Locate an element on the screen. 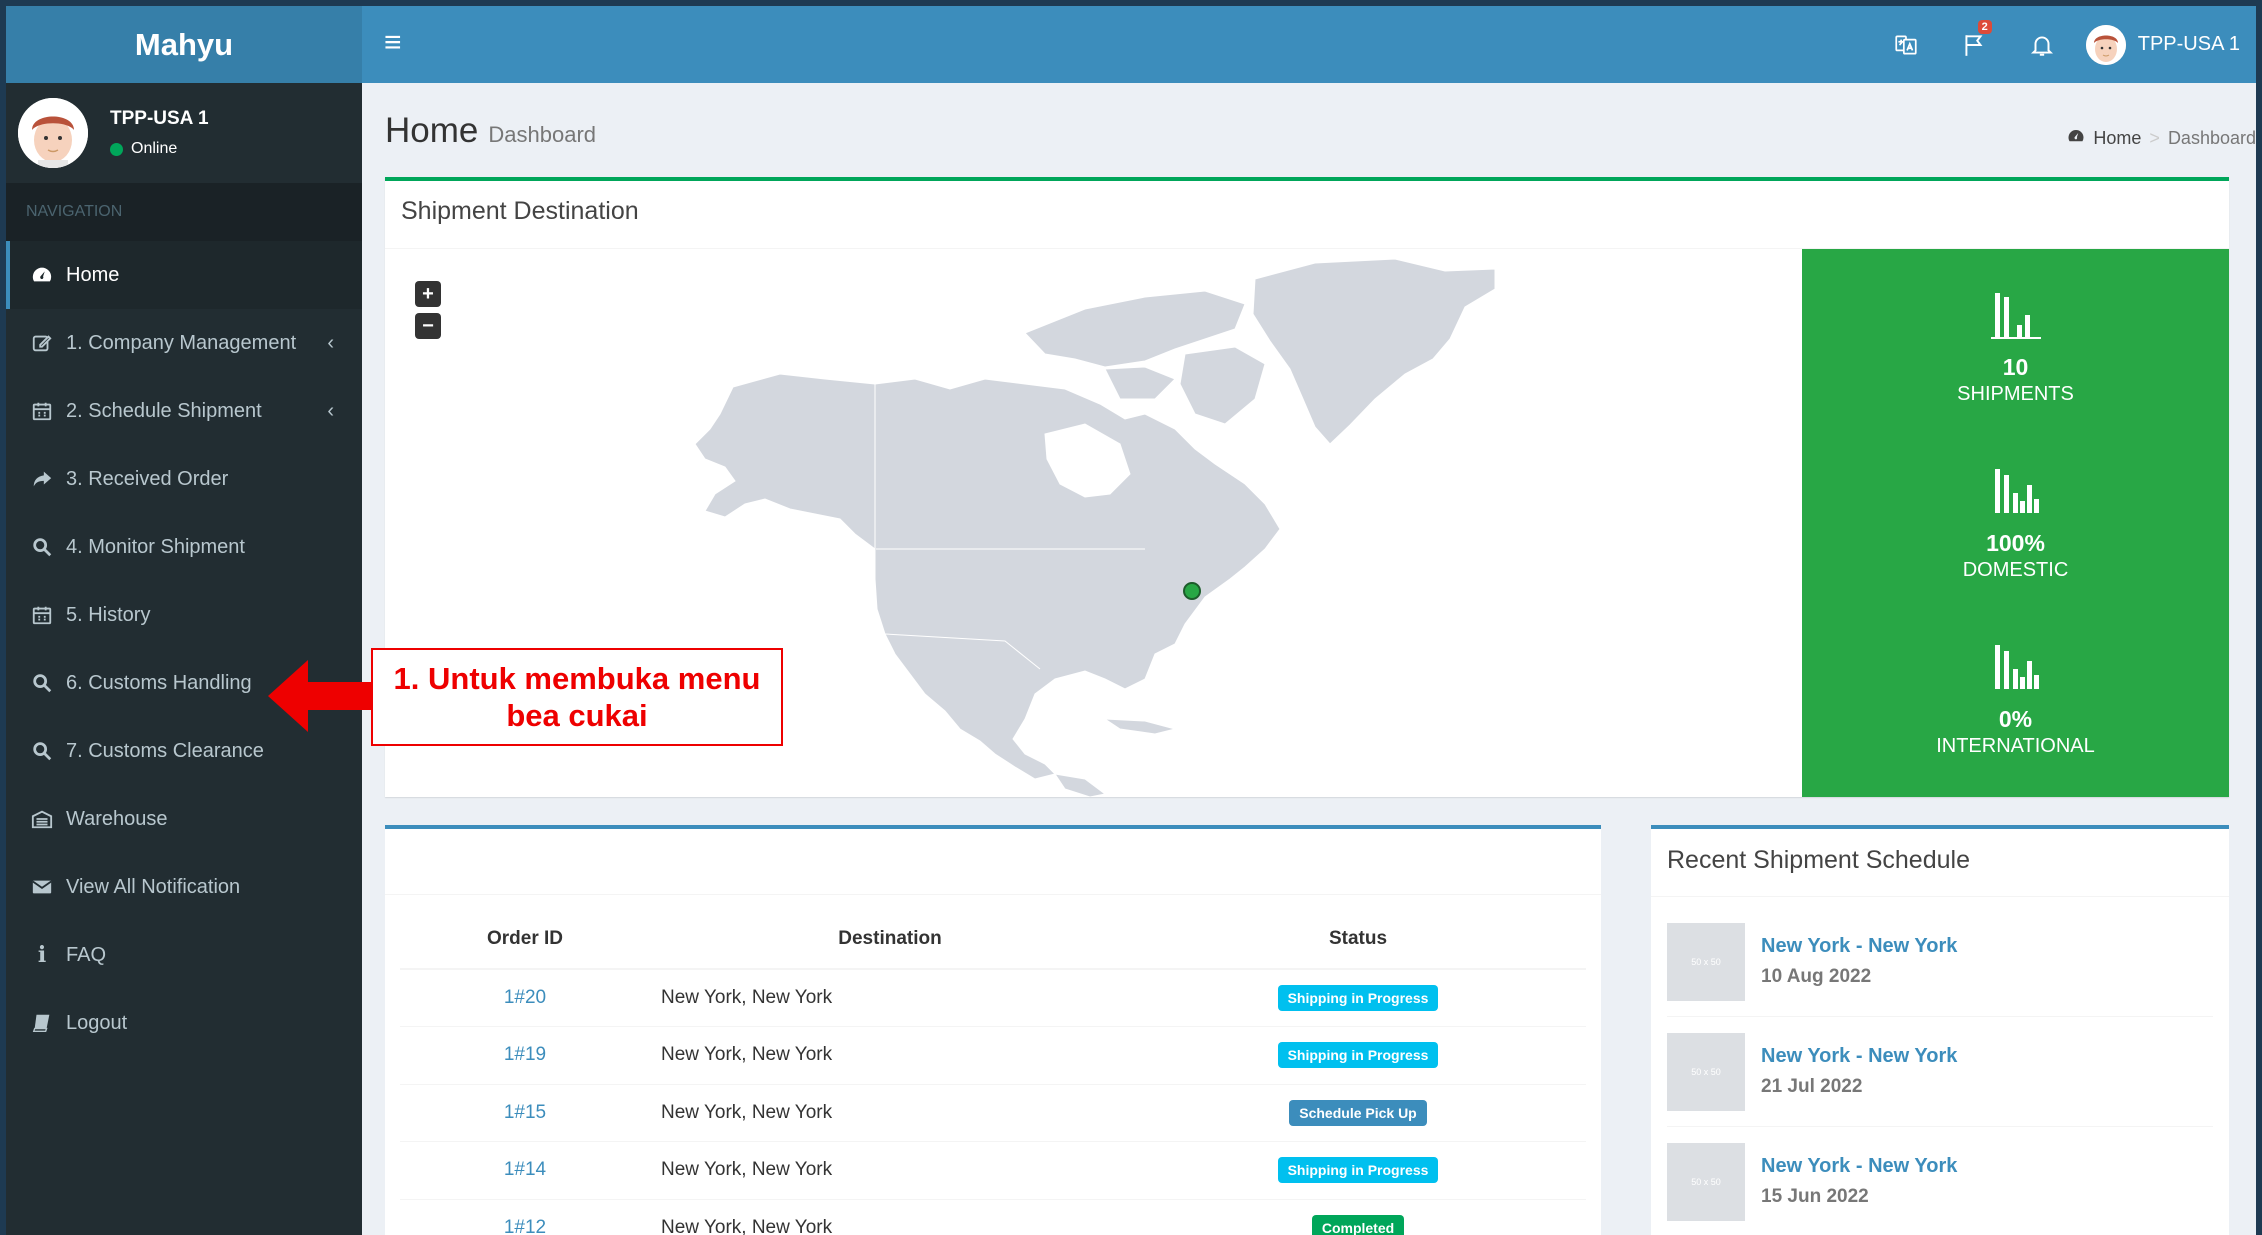 The width and height of the screenshot is (2262, 1235). brand-logo: Mahyu is located at coordinates (184, 44).